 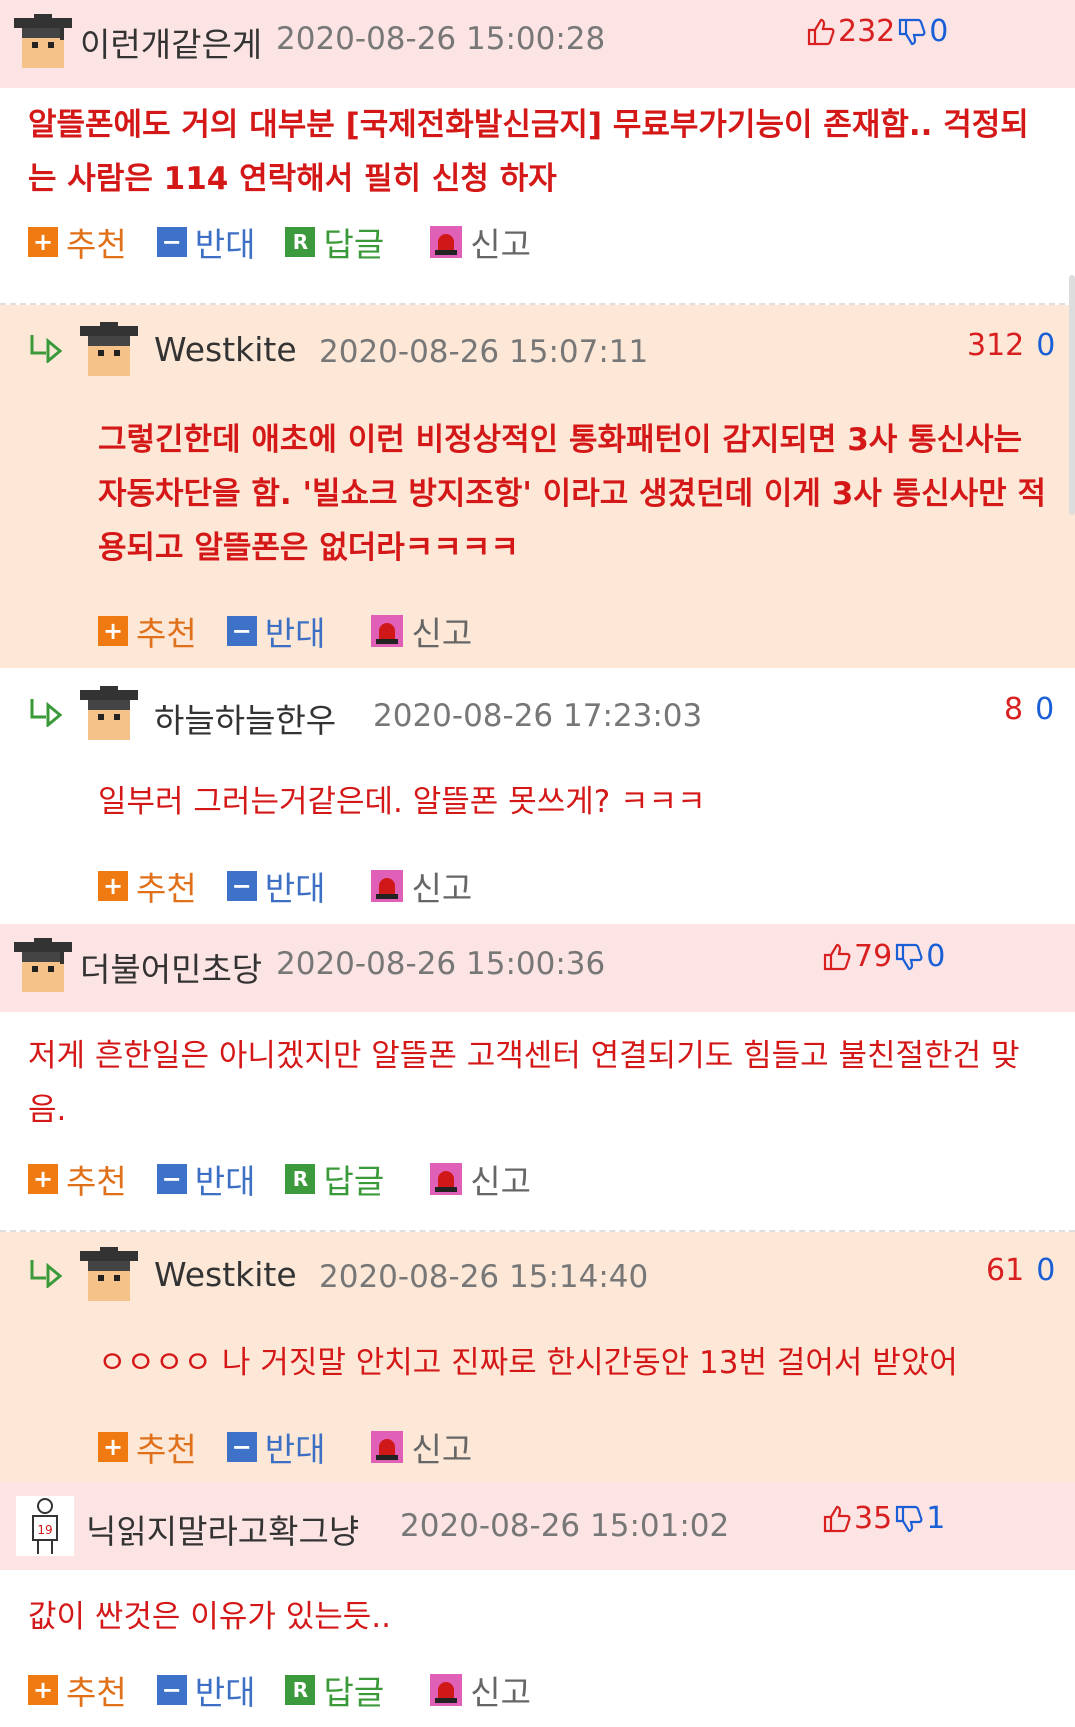 What do you see at coordinates (867, 31) in the screenshot?
I see `upvote-count: 232` at bounding box center [867, 31].